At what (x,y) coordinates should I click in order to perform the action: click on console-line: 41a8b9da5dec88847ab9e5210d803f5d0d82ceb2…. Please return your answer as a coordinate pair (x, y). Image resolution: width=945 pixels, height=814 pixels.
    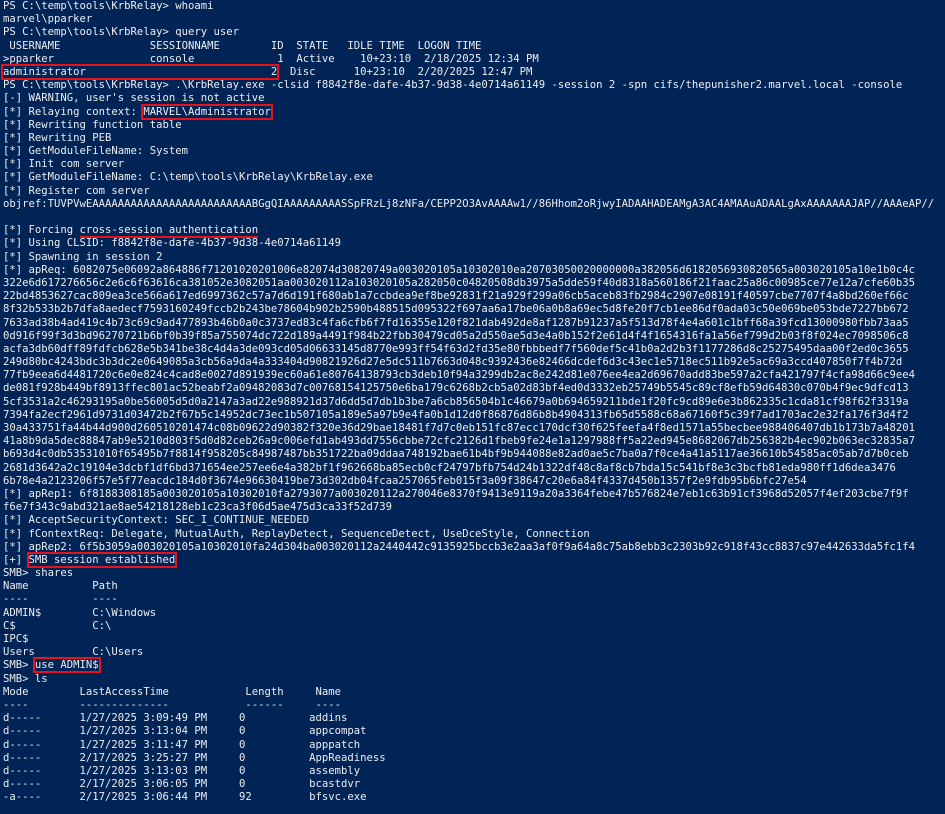
    Looking at the image, I should click on (459, 441).